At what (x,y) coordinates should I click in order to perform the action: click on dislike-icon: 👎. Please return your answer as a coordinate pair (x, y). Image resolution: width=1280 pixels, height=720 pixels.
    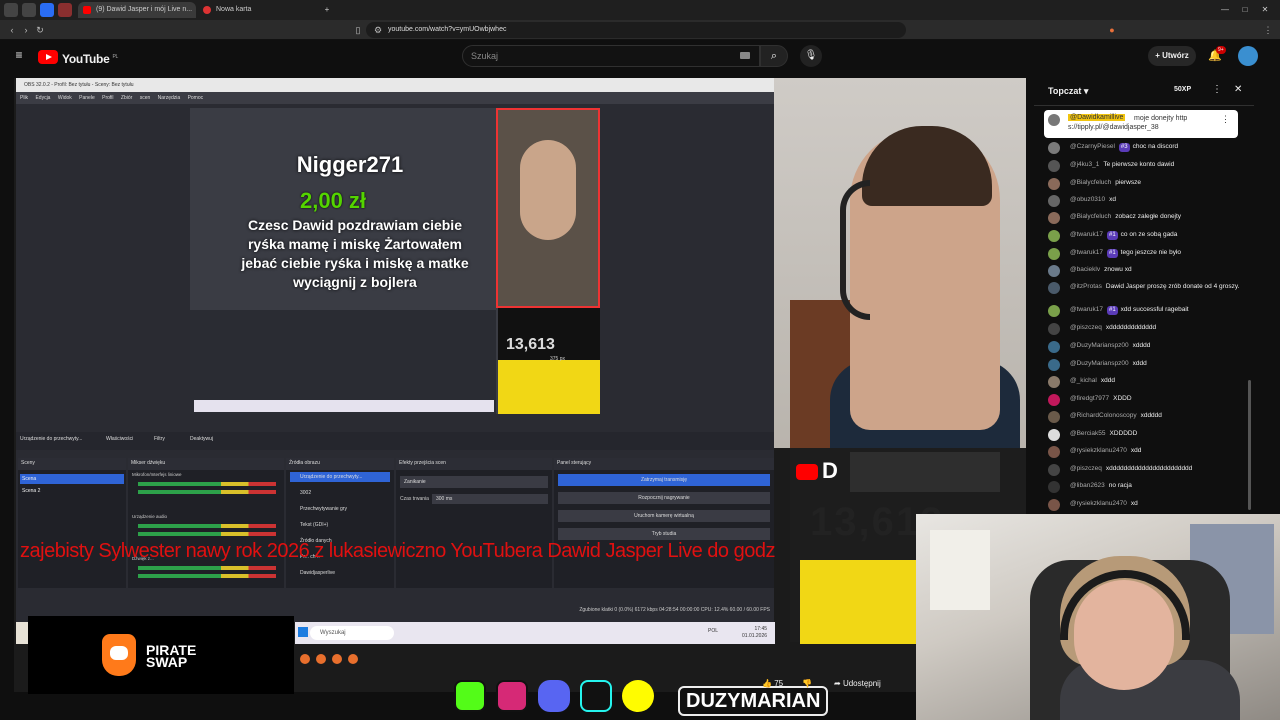
    Looking at the image, I should click on (807, 684).